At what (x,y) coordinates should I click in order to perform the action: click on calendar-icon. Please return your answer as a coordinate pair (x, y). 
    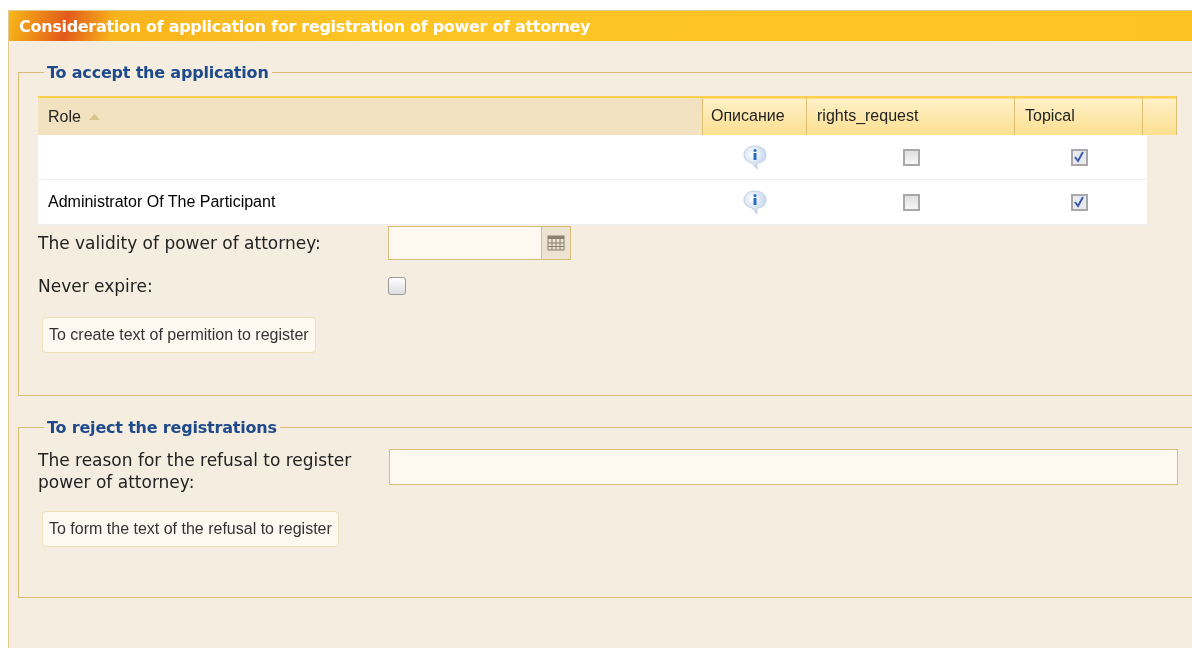
    Looking at the image, I should click on (556, 243).